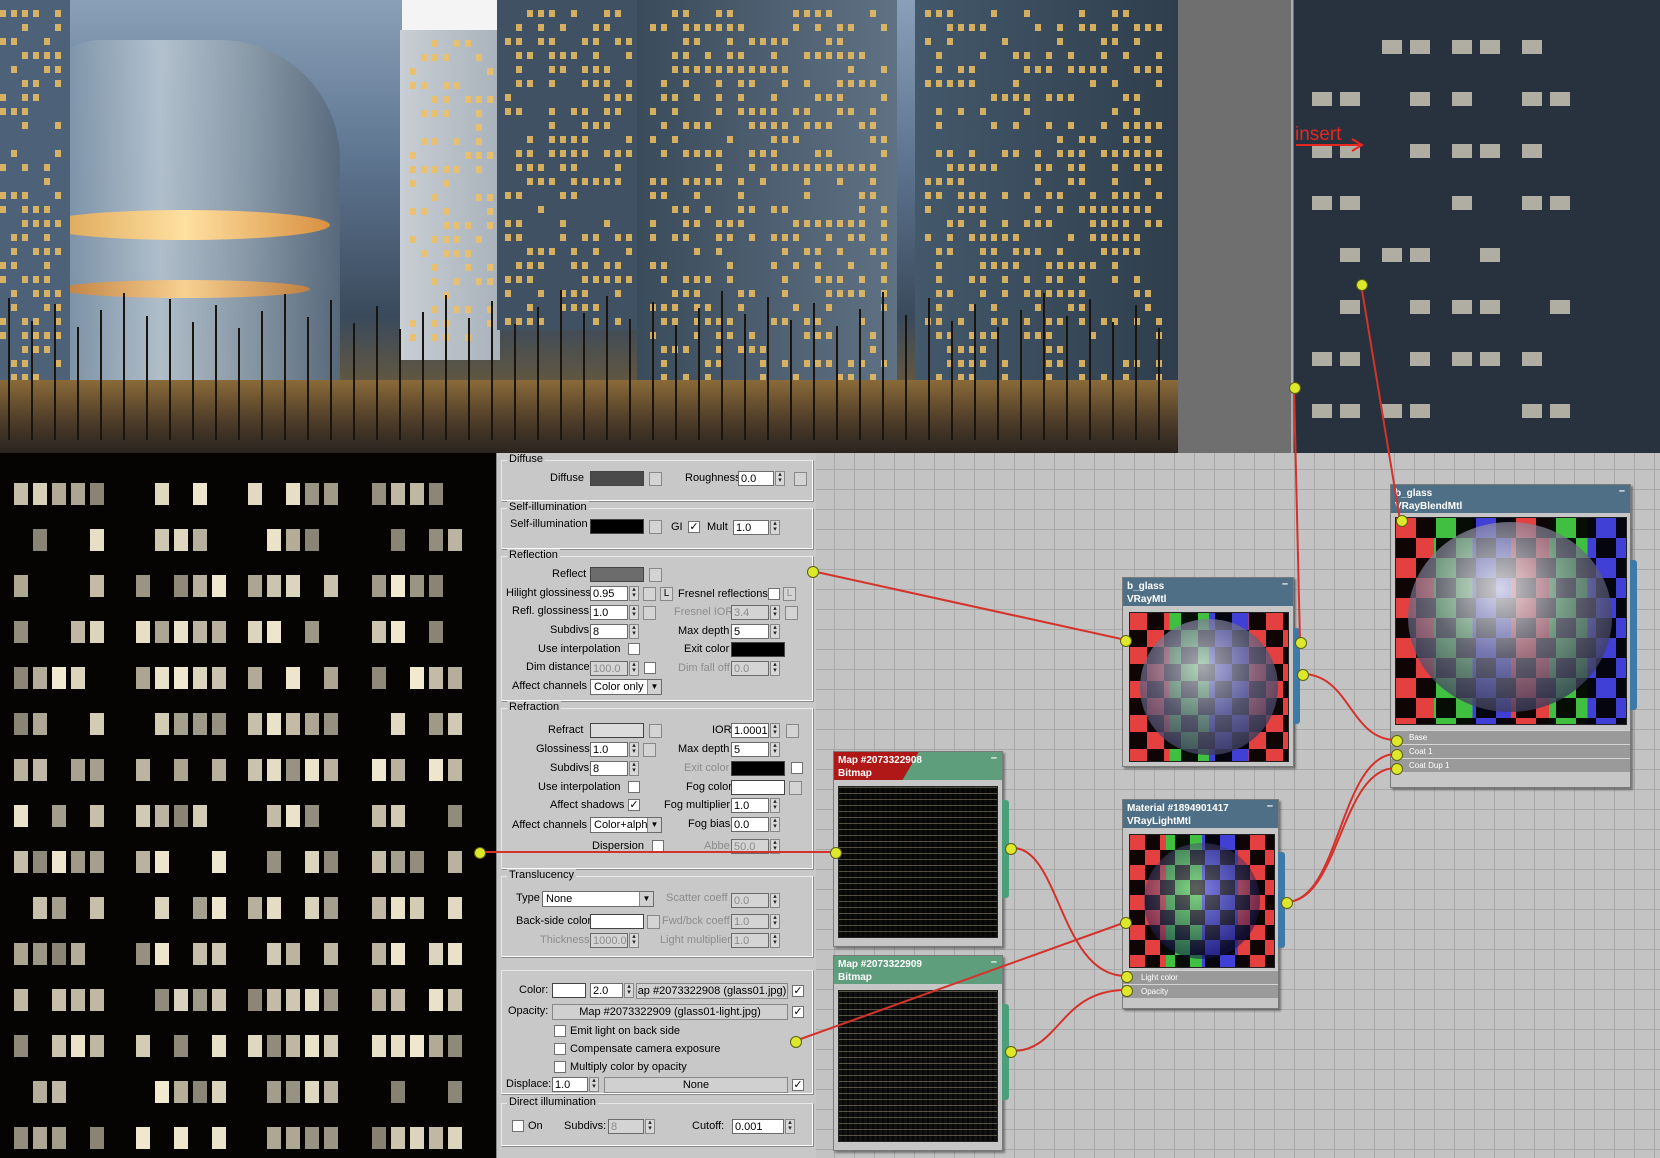 This screenshot has height=1158, width=1660. I want to click on thickness-spinner: 1000.0, so click(609, 940).